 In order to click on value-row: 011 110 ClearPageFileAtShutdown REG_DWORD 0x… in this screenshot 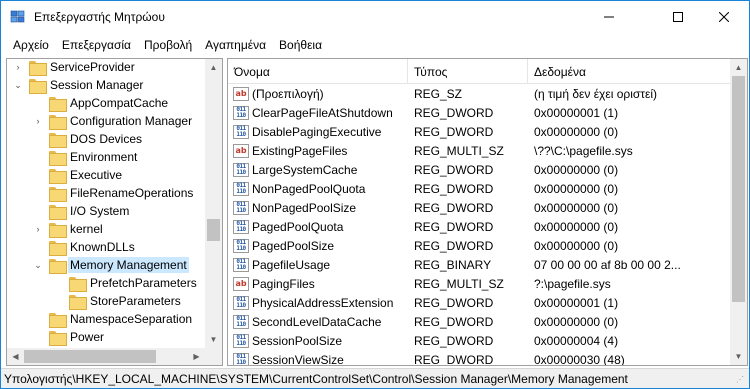, I will do `click(479, 112)`.